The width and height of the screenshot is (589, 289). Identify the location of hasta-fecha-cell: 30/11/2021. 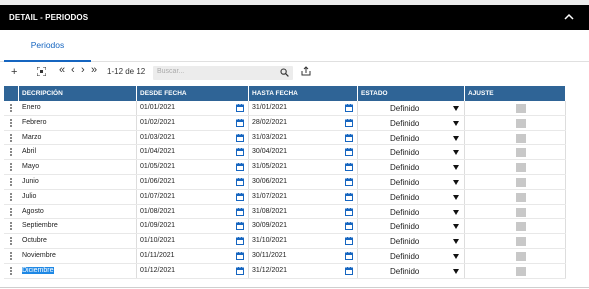
(303, 255).